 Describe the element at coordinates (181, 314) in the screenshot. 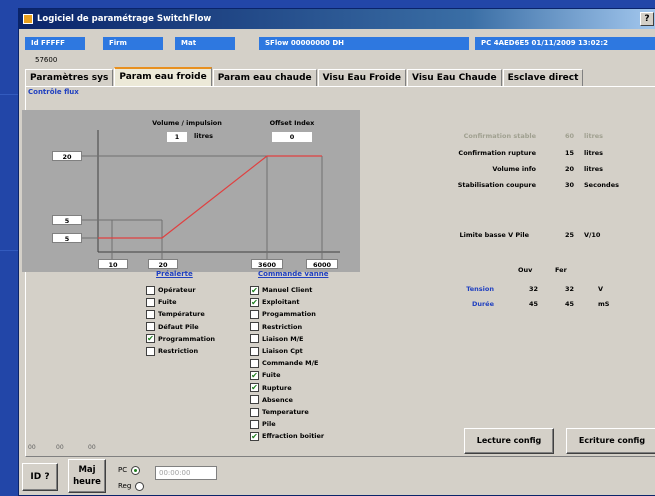

I see `prealerte-item-label: Température` at that location.